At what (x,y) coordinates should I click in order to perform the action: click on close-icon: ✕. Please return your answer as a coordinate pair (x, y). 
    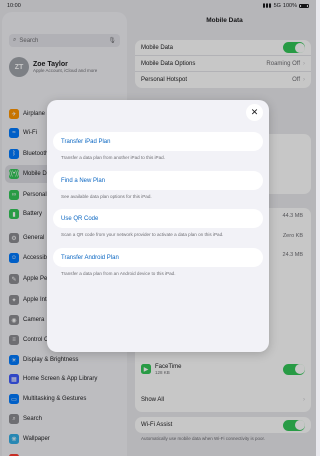
    Looking at the image, I should click on (254, 112).